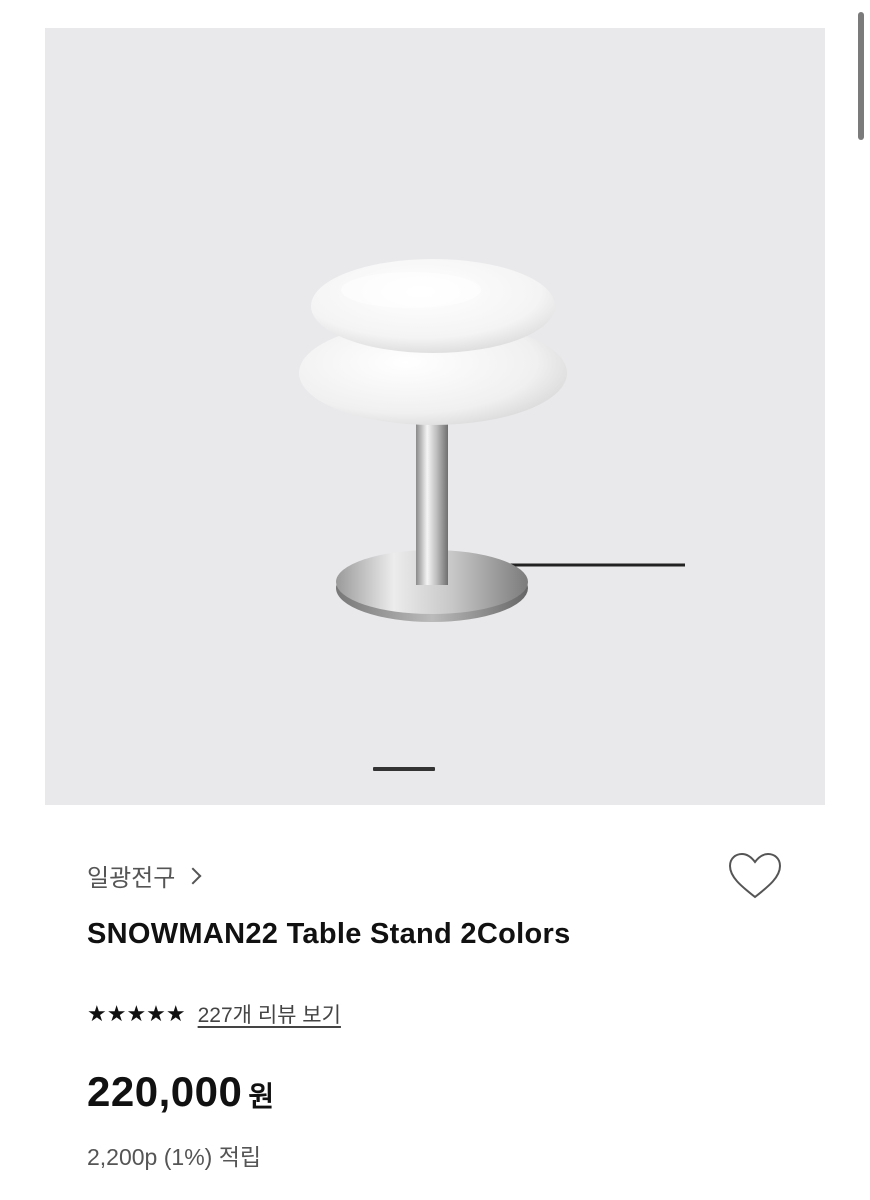  What do you see at coordinates (136, 1013) in the screenshot?
I see `star-rating-icon: ★★★★★` at bounding box center [136, 1013].